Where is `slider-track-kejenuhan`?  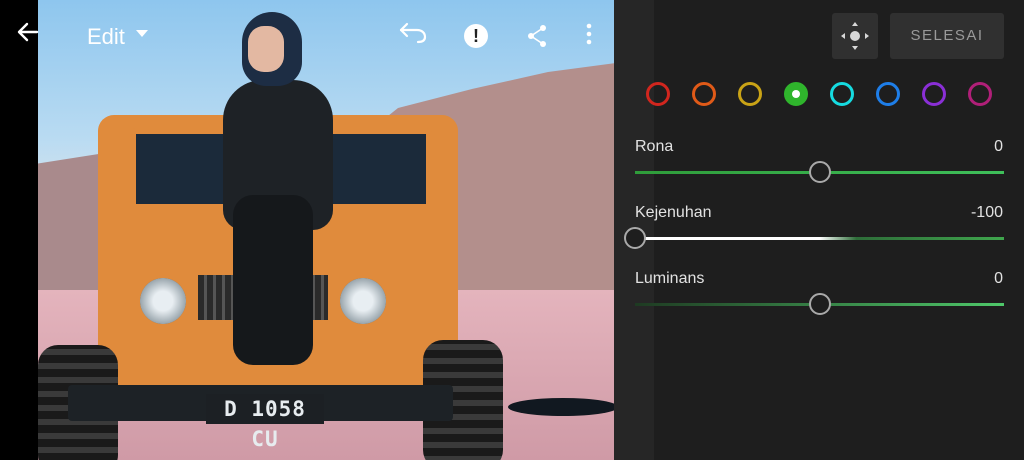
slider-track-kejenuhan is located at coordinates (819, 238).